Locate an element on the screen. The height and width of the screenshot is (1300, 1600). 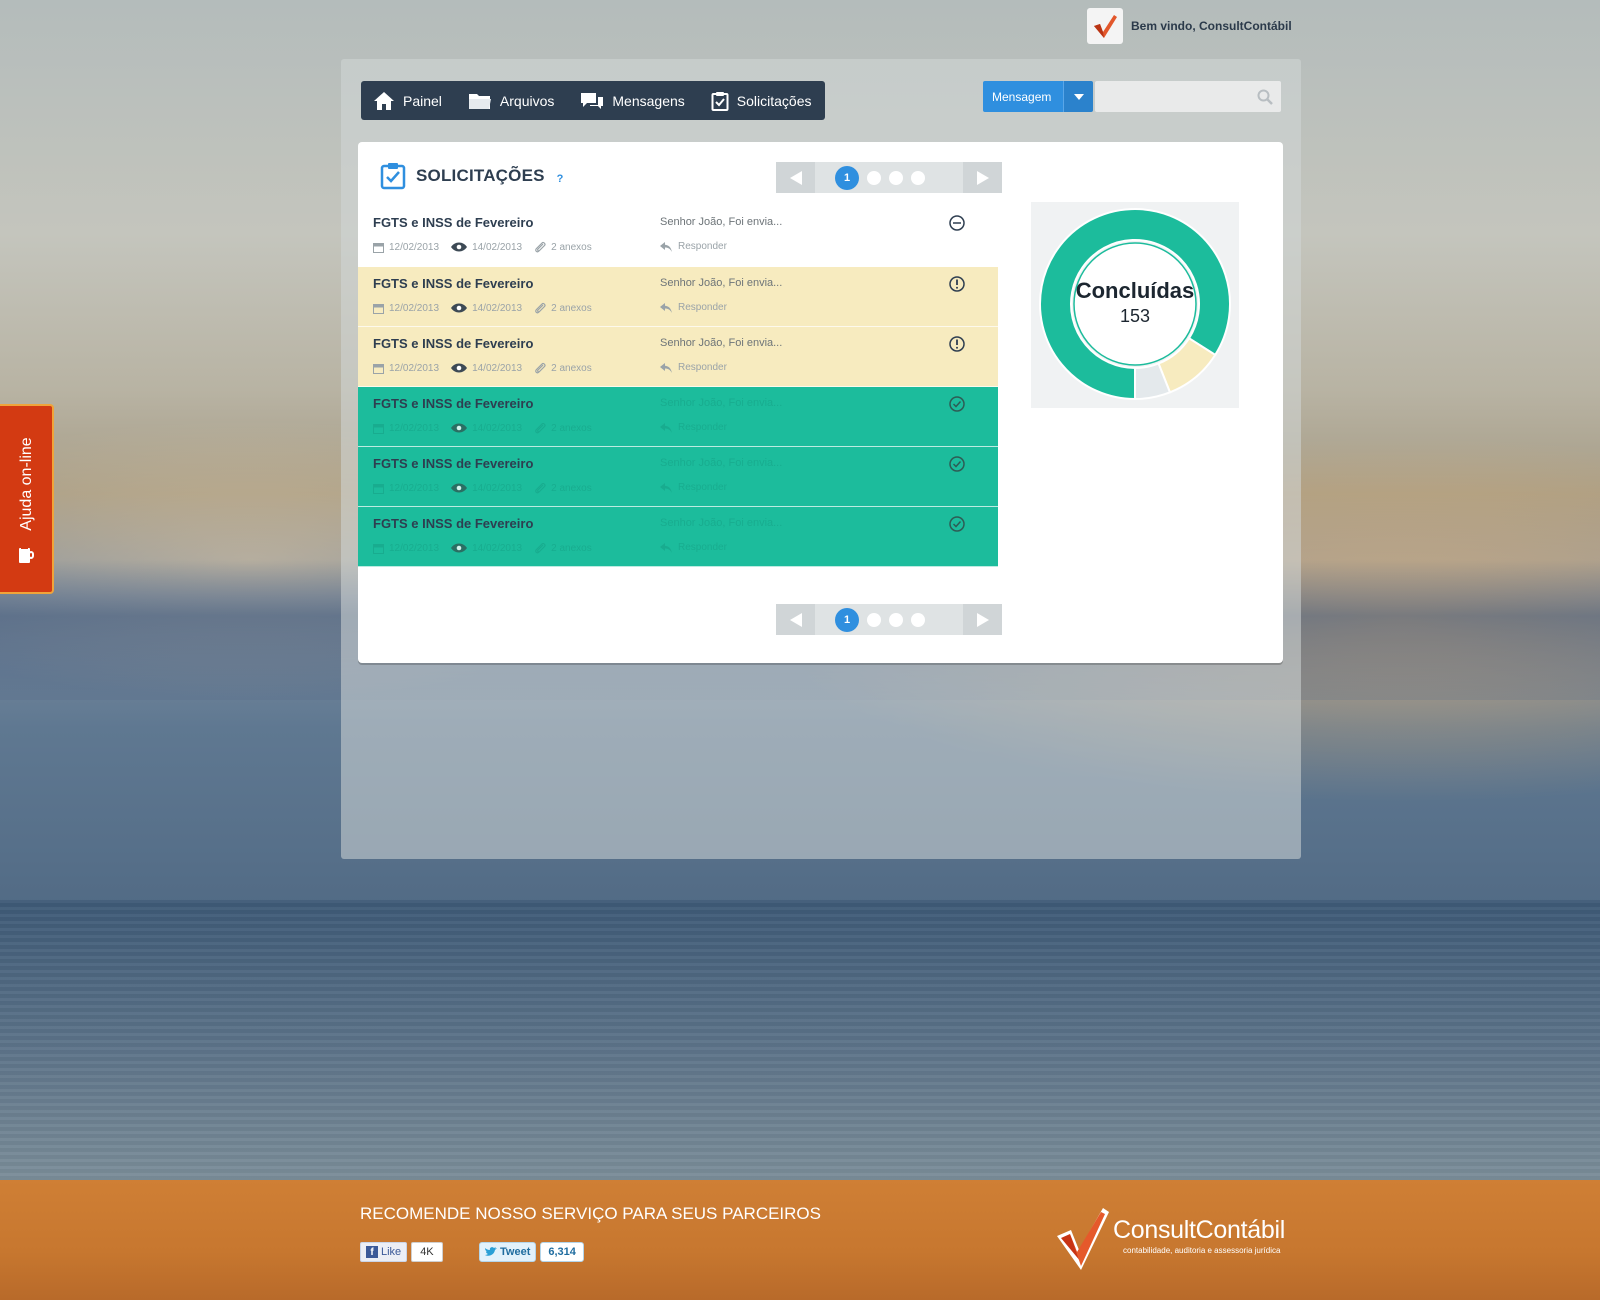
tweet-button: Tweet is located at coordinates (508, 1252).